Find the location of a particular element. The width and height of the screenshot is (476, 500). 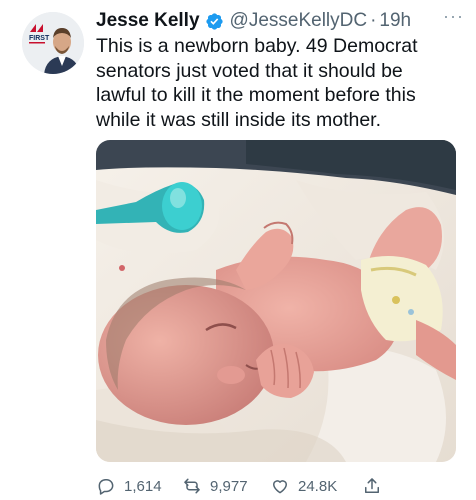

more-options-icon: ··· is located at coordinates (453, 16).